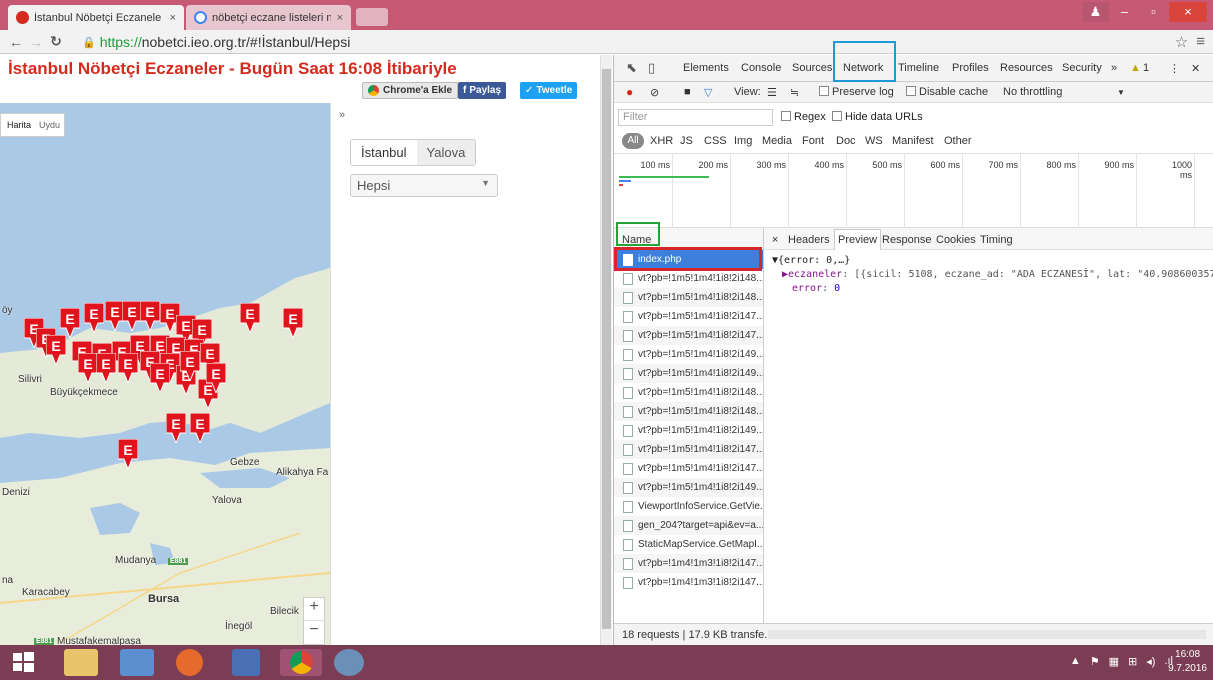  What do you see at coordinates (761, 68) in the screenshot?
I see `tab-console: Console` at bounding box center [761, 68].